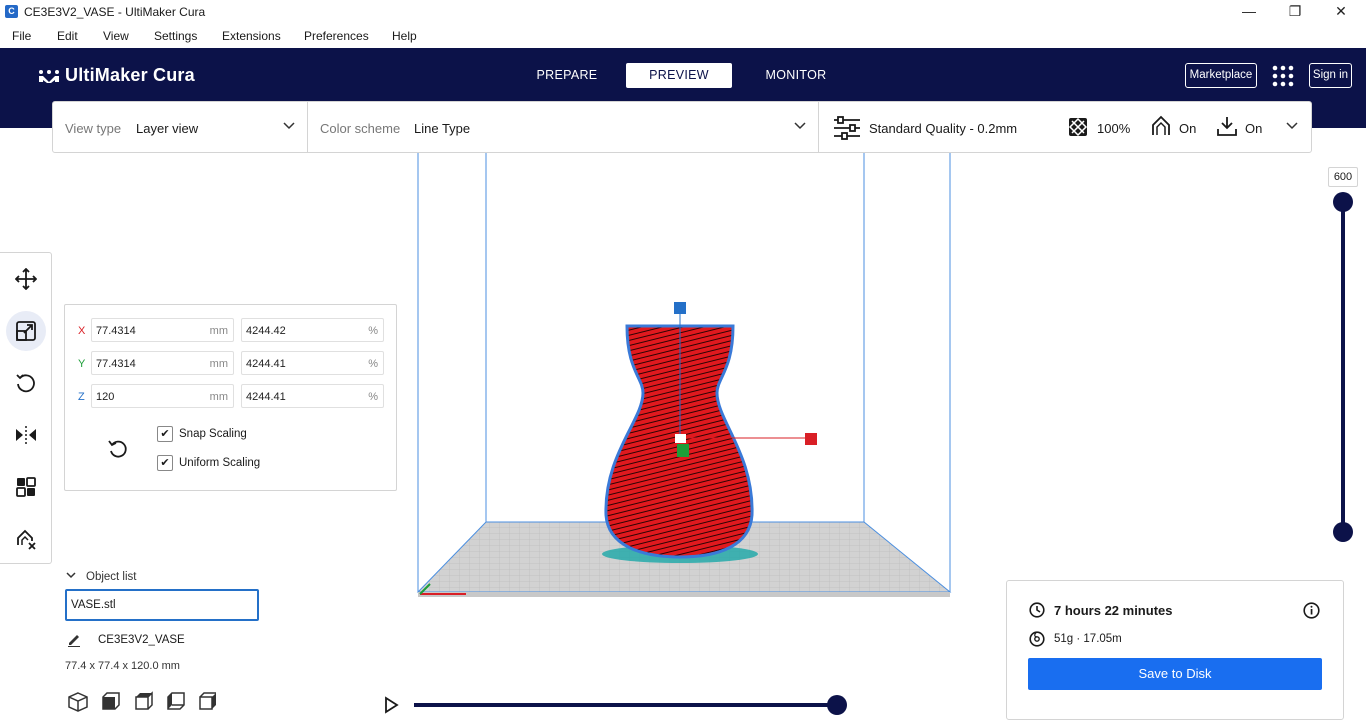 The image size is (1366, 728). What do you see at coordinates (165, 463) in the screenshot?
I see `uniform-scaling-checkbox: ✔` at bounding box center [165, 463].